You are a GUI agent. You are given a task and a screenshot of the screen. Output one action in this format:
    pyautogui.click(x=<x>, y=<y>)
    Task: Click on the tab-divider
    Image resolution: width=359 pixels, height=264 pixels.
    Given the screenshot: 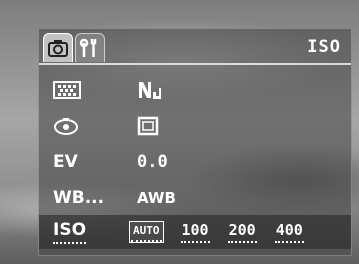 What is the action you would take?
    pyautogui.click(x=195, y=64)
    